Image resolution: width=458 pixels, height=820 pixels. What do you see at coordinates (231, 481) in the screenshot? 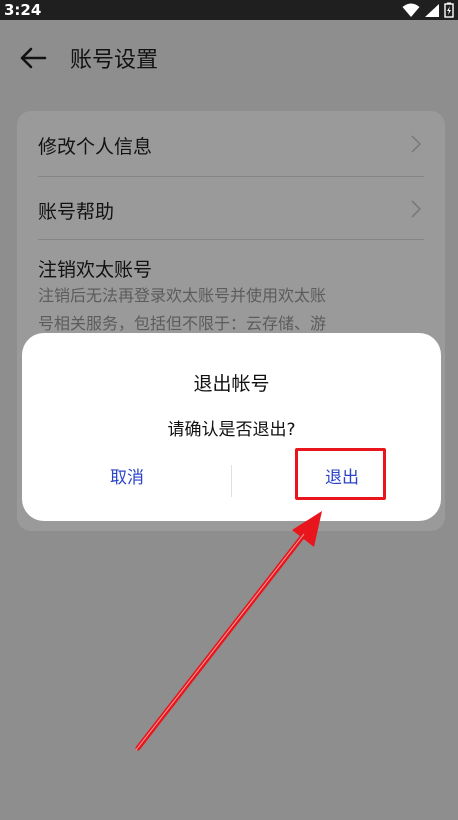
I see `button-divider` at bounding box center [231, 481].